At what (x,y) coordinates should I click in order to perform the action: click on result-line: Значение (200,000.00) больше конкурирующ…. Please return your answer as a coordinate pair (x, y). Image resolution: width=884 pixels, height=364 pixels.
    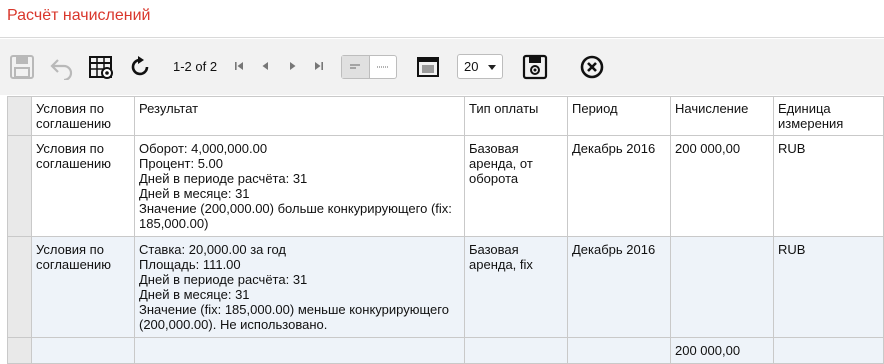
    Looking at the image, I should click on (295, 216).